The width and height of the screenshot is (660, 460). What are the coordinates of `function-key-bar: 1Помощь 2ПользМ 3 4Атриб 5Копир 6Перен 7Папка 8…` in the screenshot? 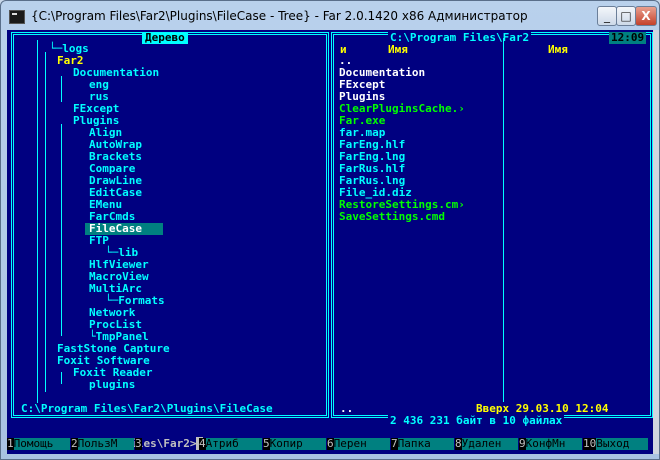 It's located at (330, 444).